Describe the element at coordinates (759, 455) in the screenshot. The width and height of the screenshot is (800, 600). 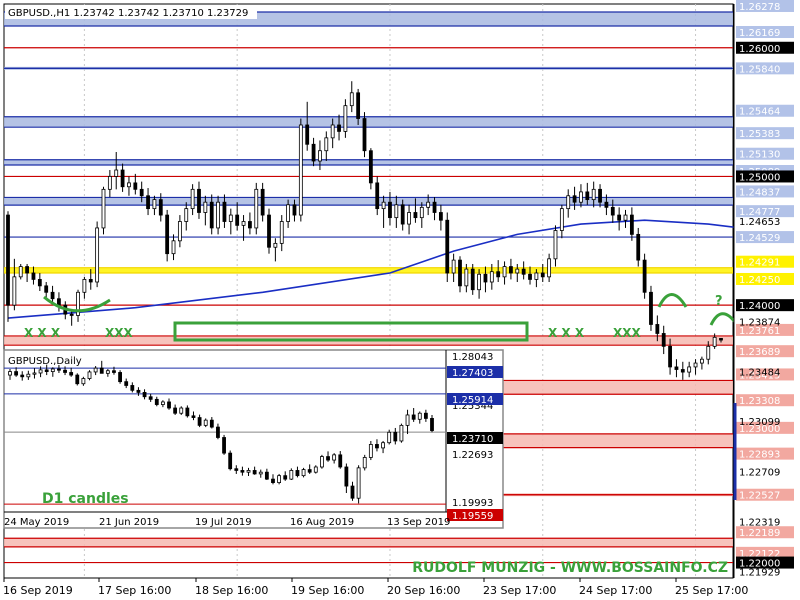
I see `zone-label: 1.22893` at that location.